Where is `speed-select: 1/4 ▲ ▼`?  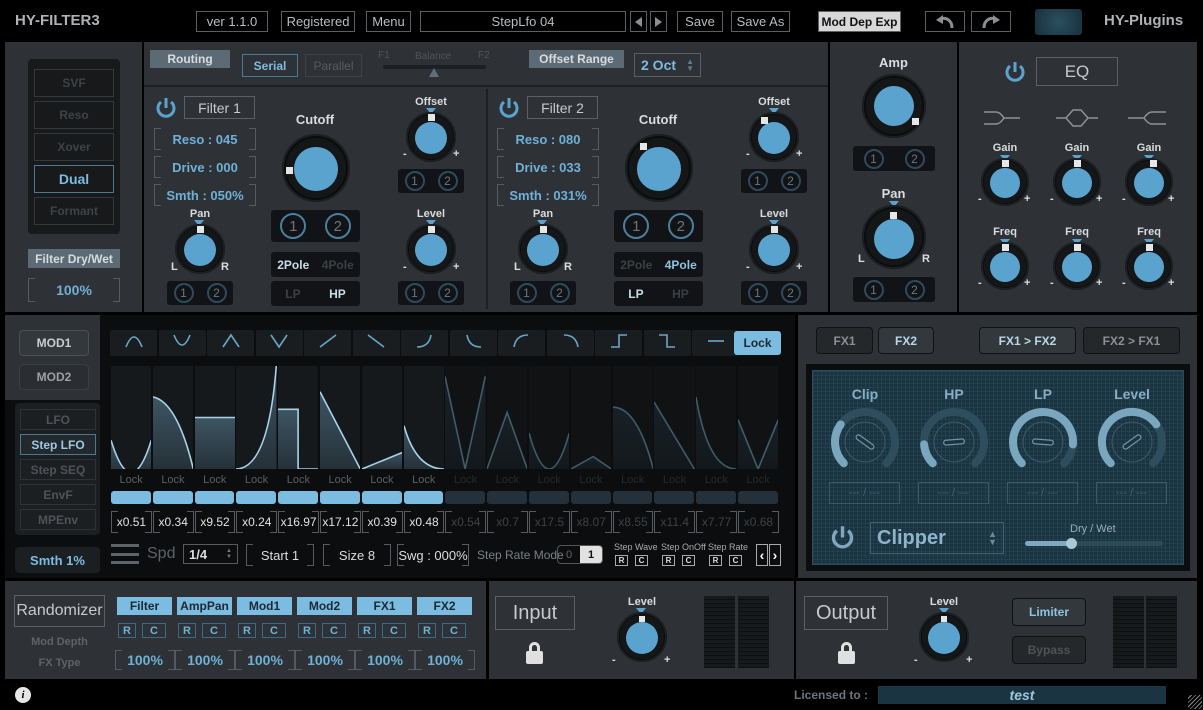 speed-select: 1/4 ▲ ▼ is located at coordinates (210, 554).